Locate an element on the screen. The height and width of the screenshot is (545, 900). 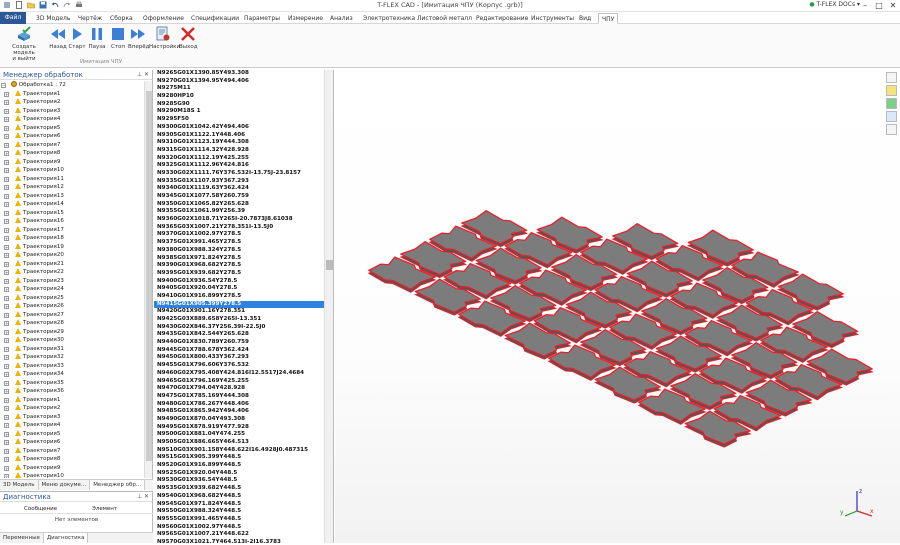
program-line: N9380G01X988.324Y278.5 is located at coordinates (239, 251).